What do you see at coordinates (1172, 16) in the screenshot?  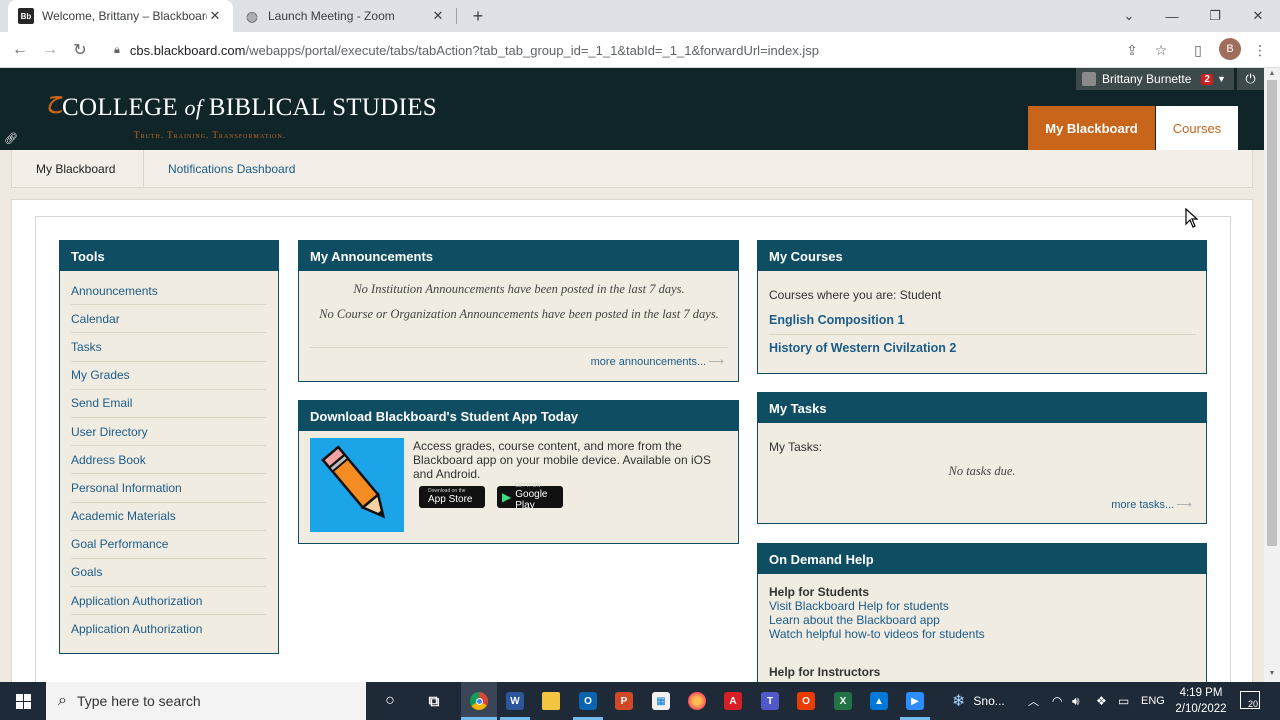 I see `minimize-button: —` at bounding box center [1172, 16].